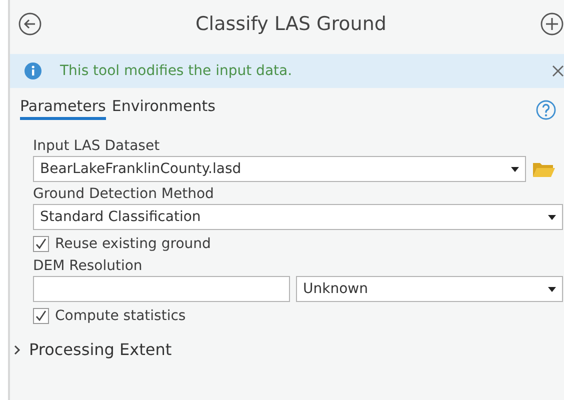 The image size is (564, 400). What do you see at coordinates (552, 24) in the screenshot?
I see `add-icon` at bounding box center [552, 24].